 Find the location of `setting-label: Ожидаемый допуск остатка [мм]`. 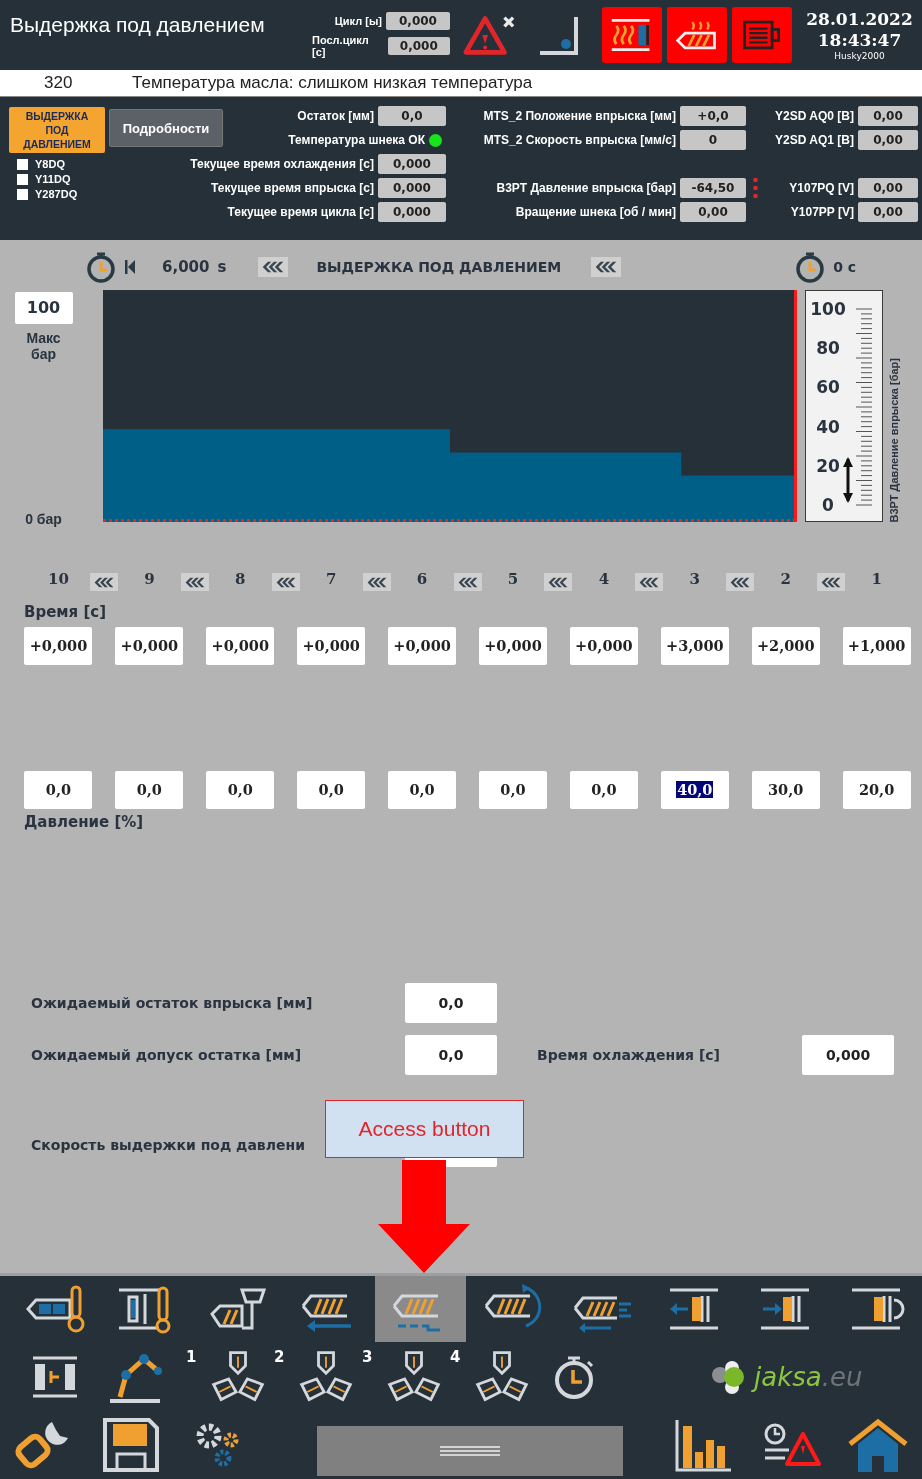

setting-label: Ожидаемый допуск остатка [мм] is located at coordinates (167, 1055).